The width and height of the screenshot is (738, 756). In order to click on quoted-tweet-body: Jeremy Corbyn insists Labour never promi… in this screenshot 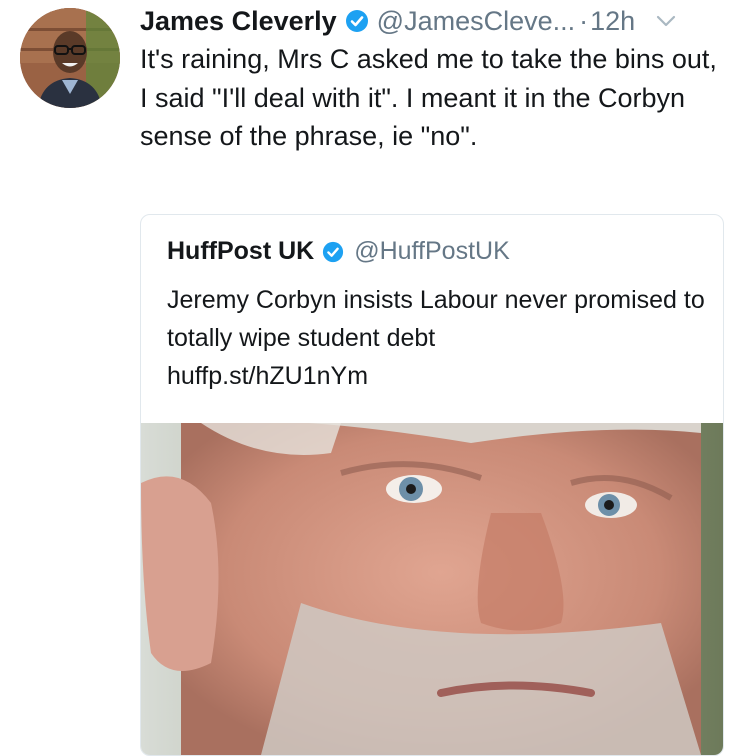, I will do `click(437, 338)`.